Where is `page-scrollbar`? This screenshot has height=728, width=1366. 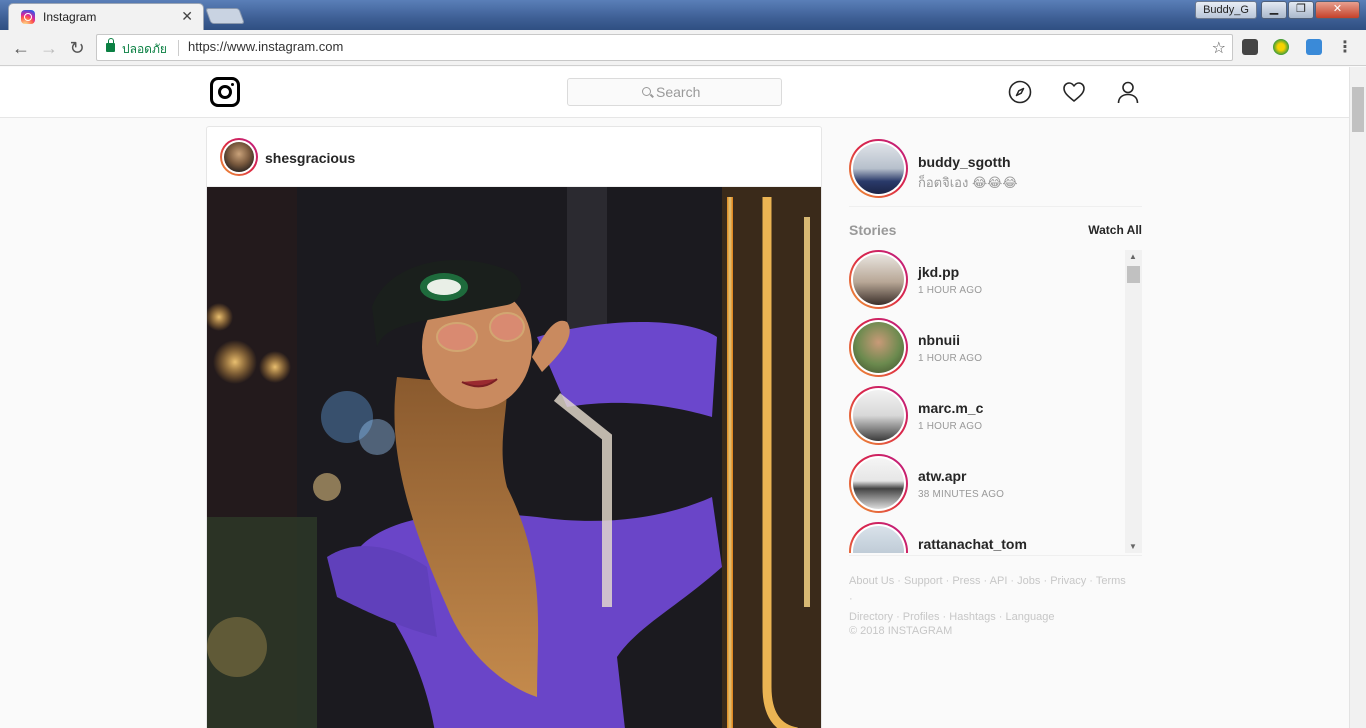 page-scrollbar is located at coordinates (1357, 397).